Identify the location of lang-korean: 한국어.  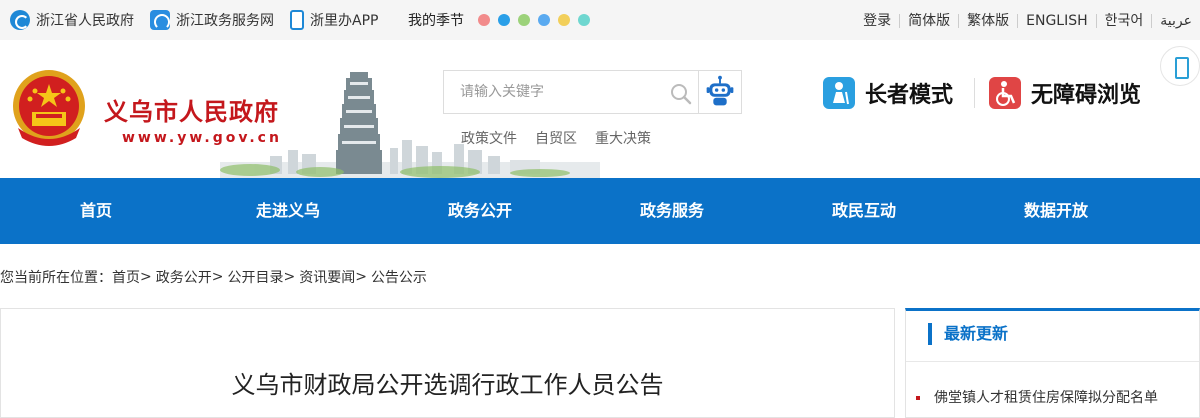
(1123, 21).